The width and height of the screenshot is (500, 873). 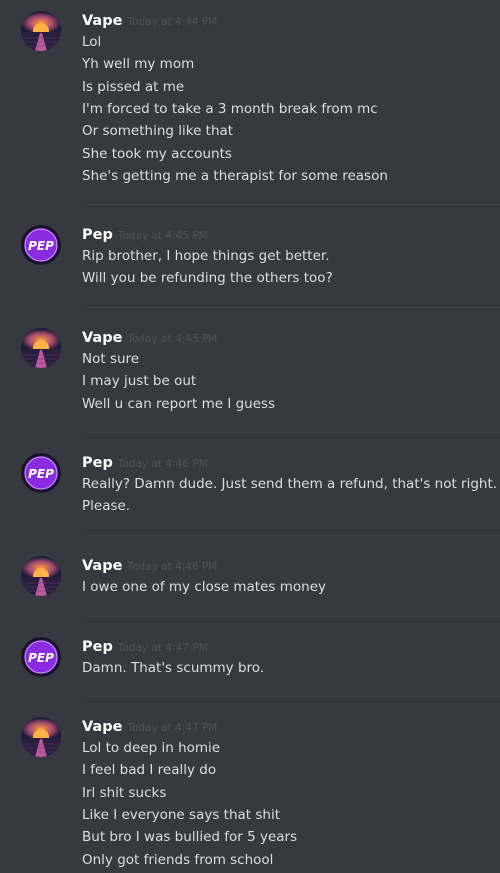 I want to click on message-header: Pep Today at 4:45 PM, so click(x=145, y=234).